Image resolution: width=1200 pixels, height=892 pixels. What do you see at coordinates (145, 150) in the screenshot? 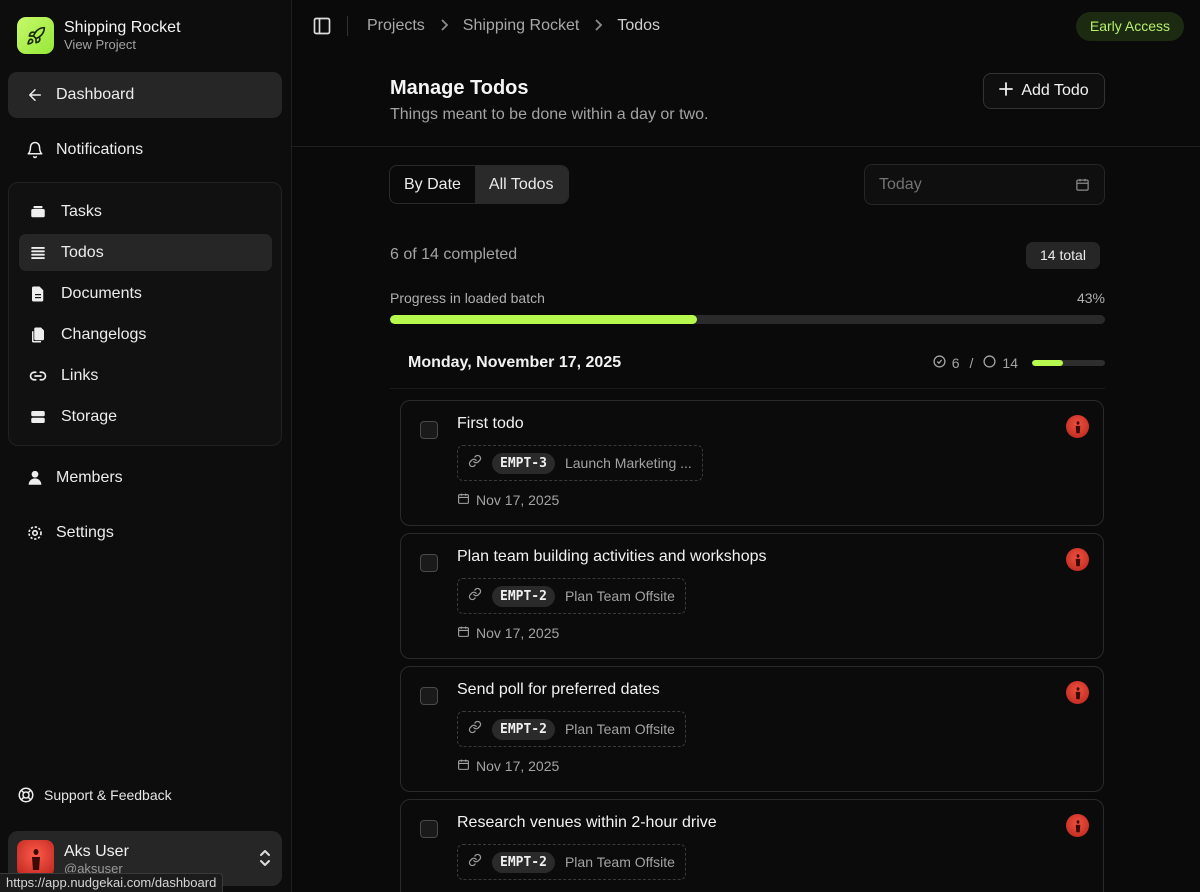
I see `nav-notifications: Notifications` at bounding box center [145, 150].